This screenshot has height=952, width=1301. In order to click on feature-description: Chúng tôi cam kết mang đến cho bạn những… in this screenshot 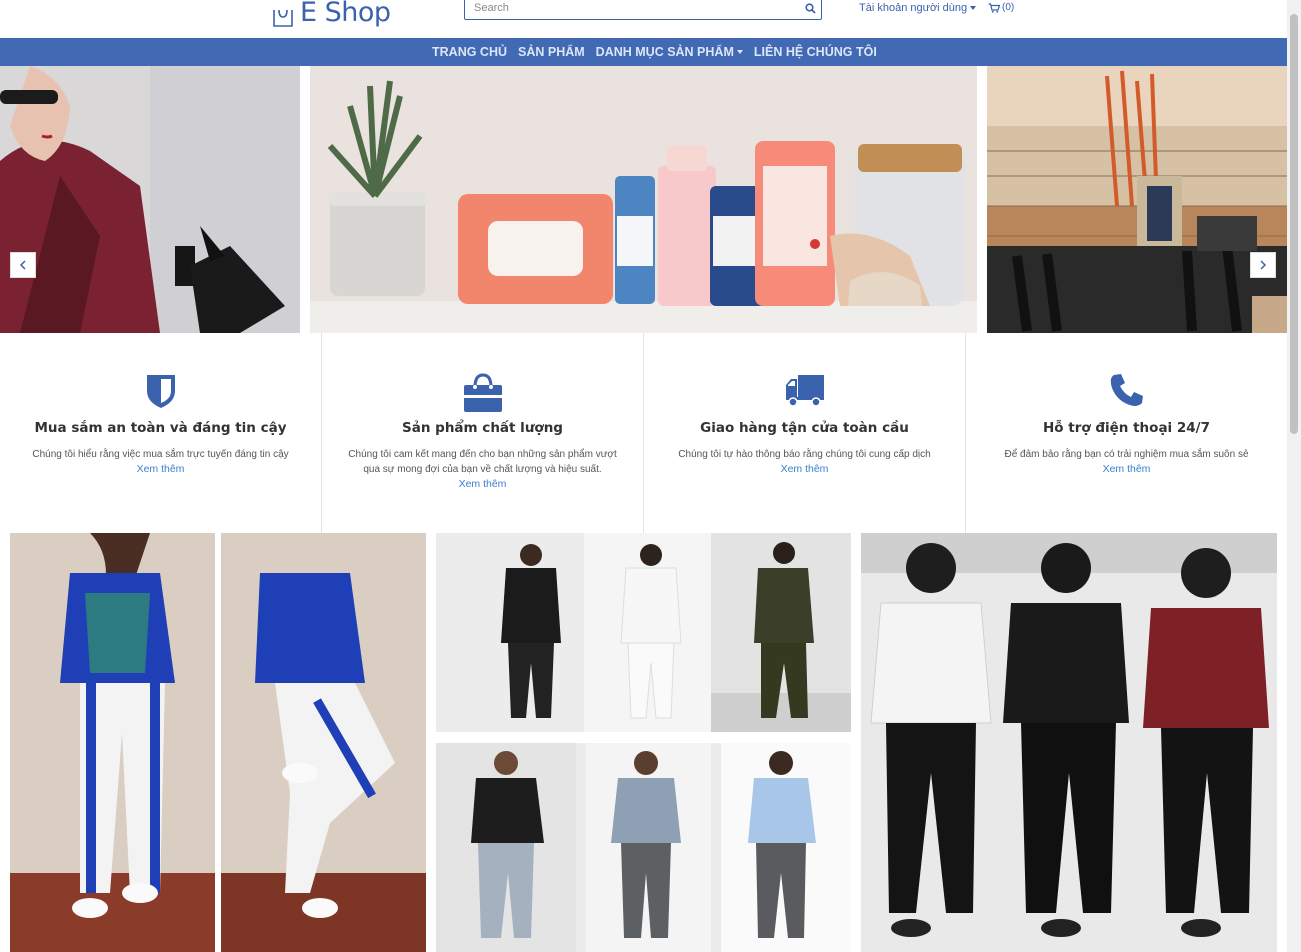, I will do `click(482, 462)`.